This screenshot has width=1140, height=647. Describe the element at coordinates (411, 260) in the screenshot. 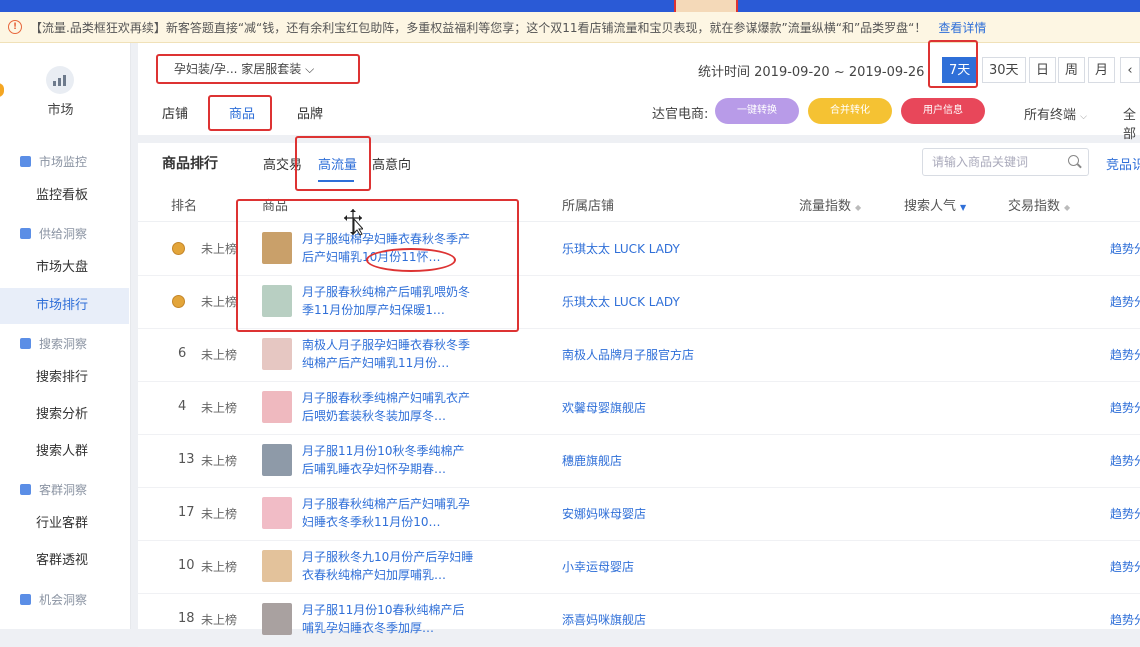

I see `annotation-oval` at that location.